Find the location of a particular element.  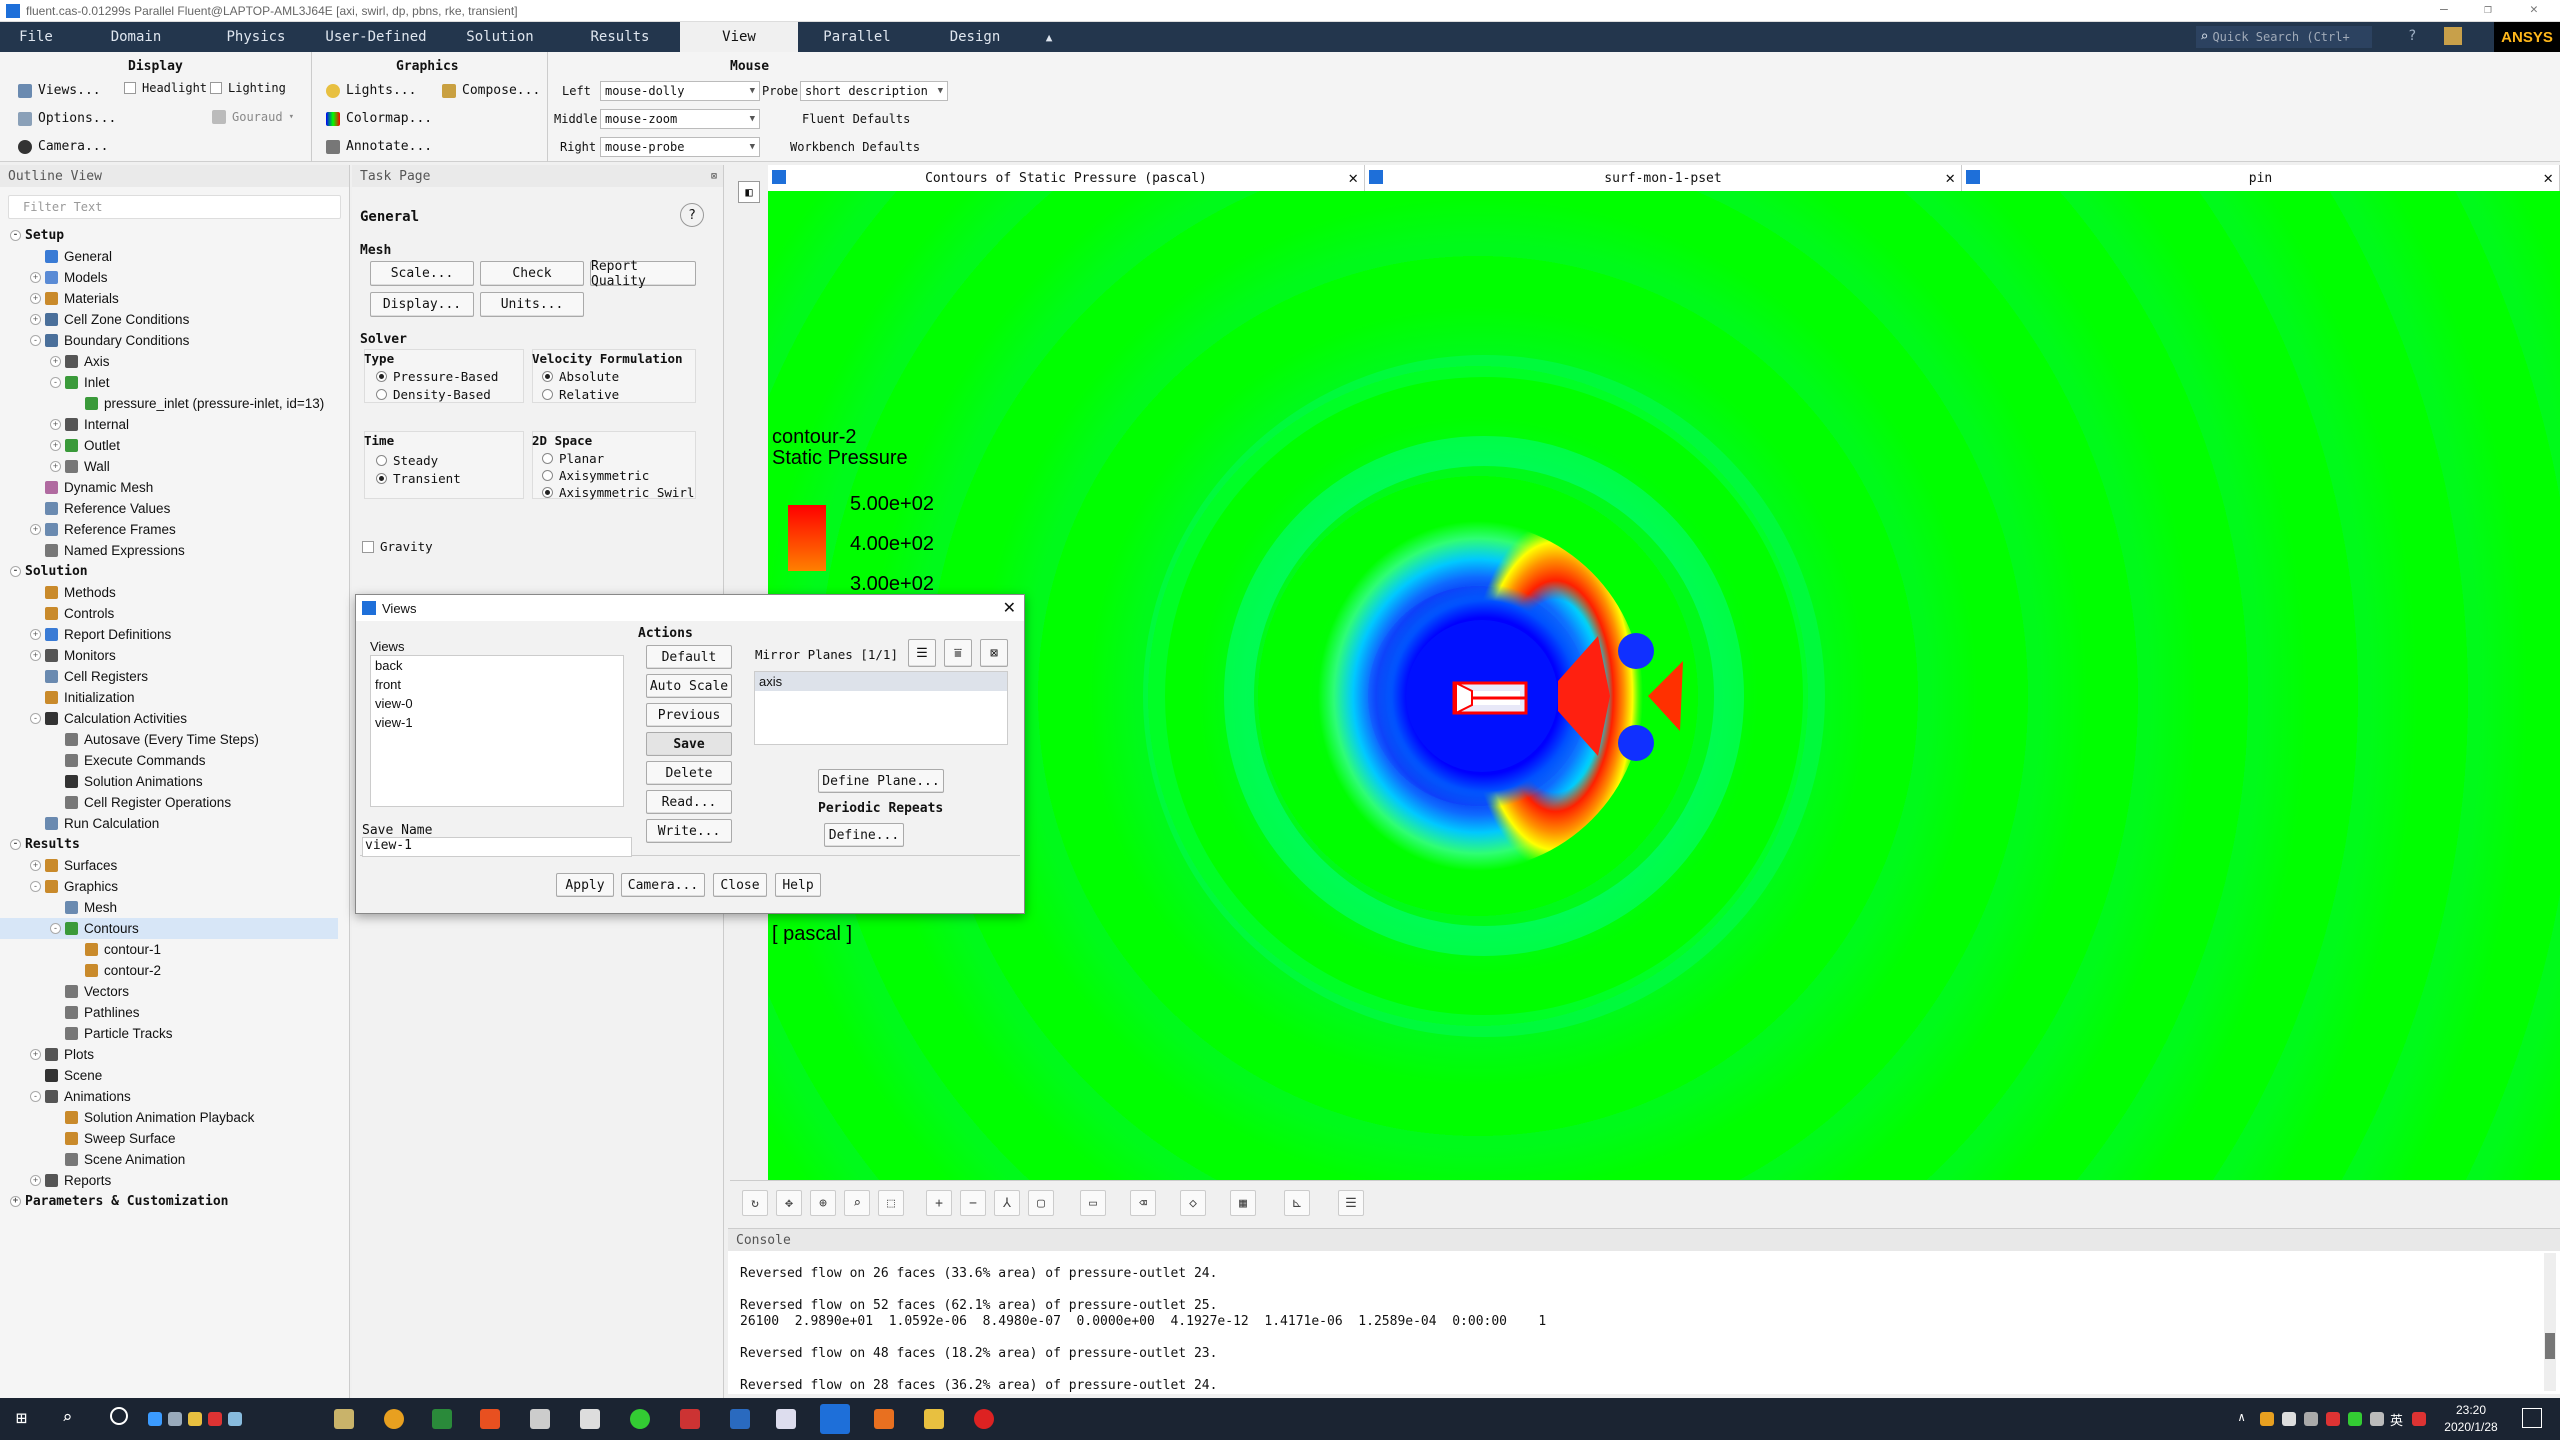

zoom-in-out-icon: ⊕ is located at coordinates (823, 1203).